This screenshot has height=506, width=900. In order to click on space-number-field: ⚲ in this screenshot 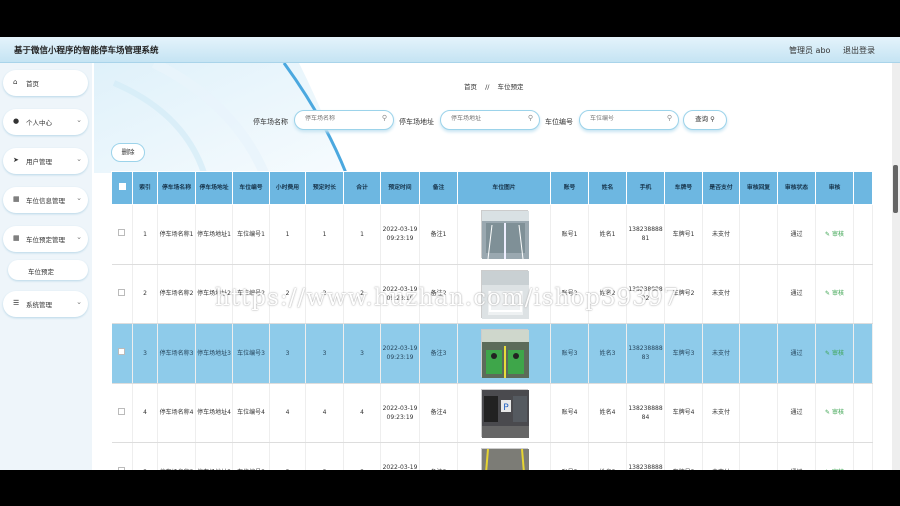, I will do `click(629, 120)`.